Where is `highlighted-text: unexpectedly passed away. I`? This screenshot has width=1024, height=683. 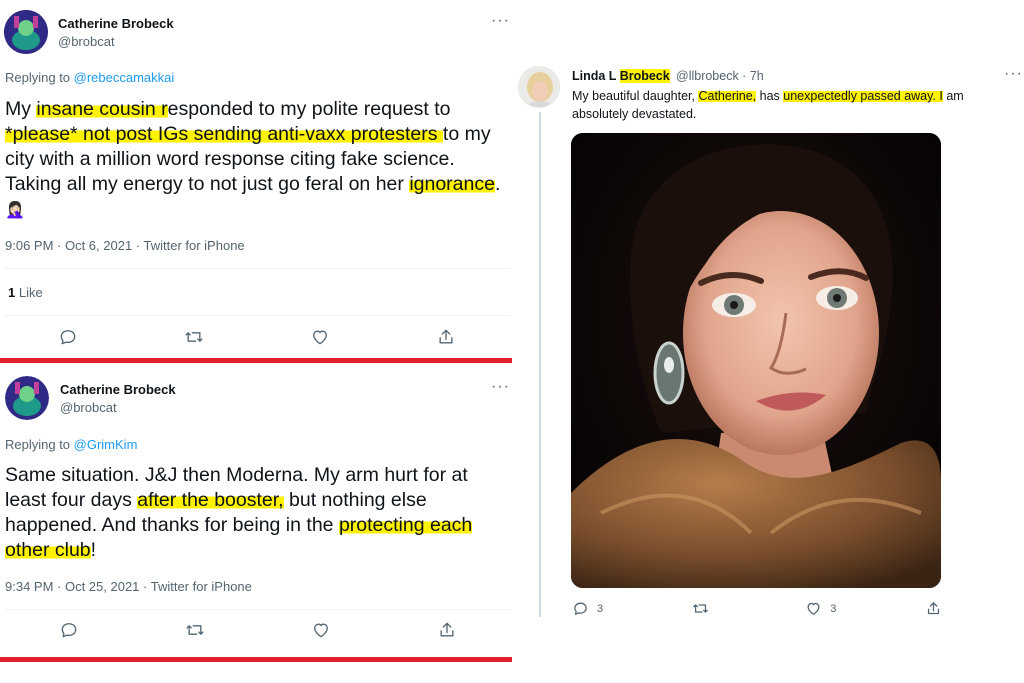
highlighted-text: unexpectedly passed away. I is located at coordinates (863, 96).